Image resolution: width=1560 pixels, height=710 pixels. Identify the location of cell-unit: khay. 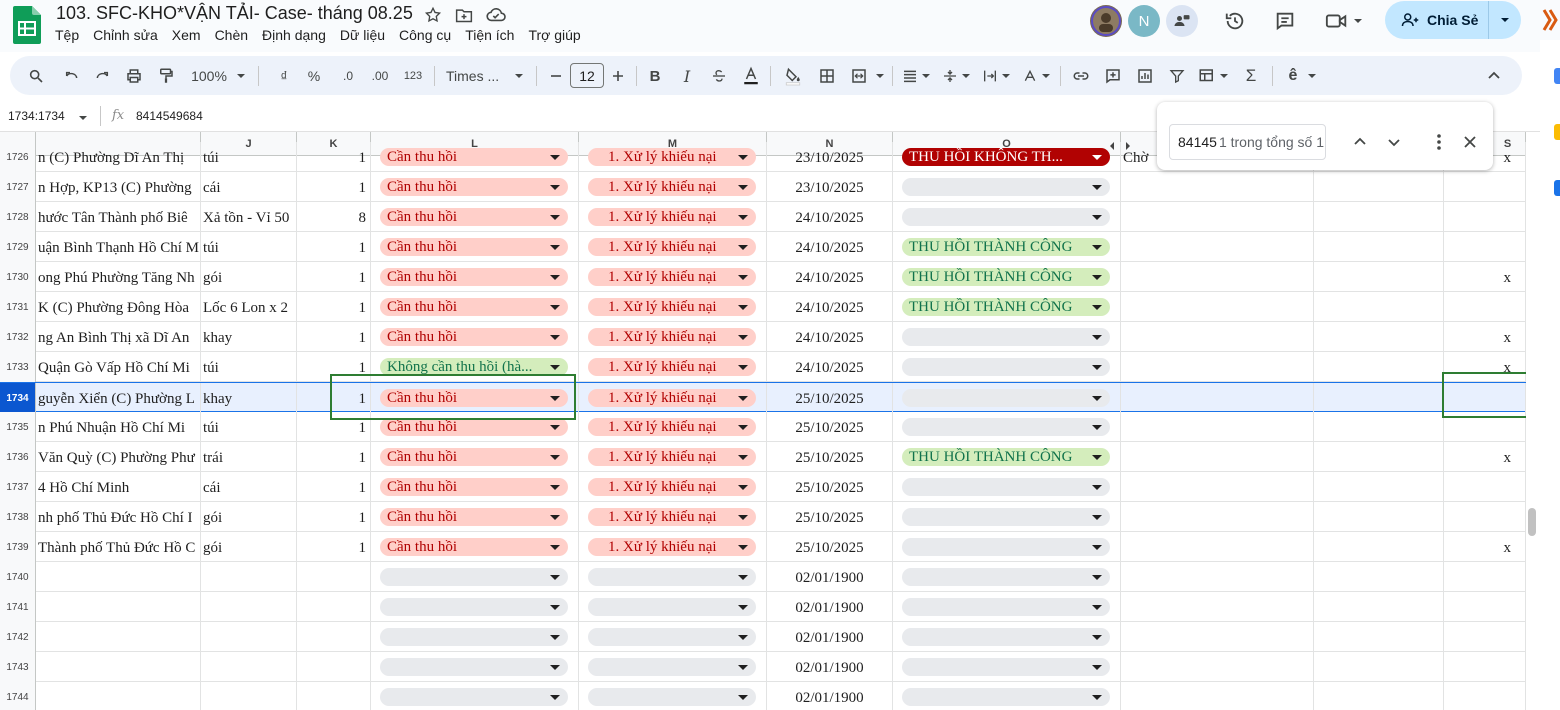
(249, 398).